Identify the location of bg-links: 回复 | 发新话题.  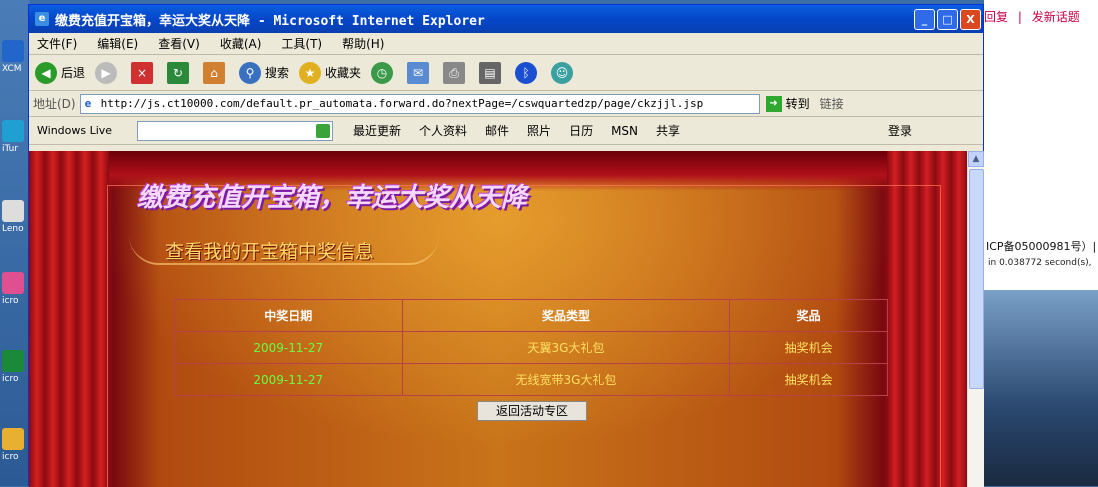
(1035, 16).